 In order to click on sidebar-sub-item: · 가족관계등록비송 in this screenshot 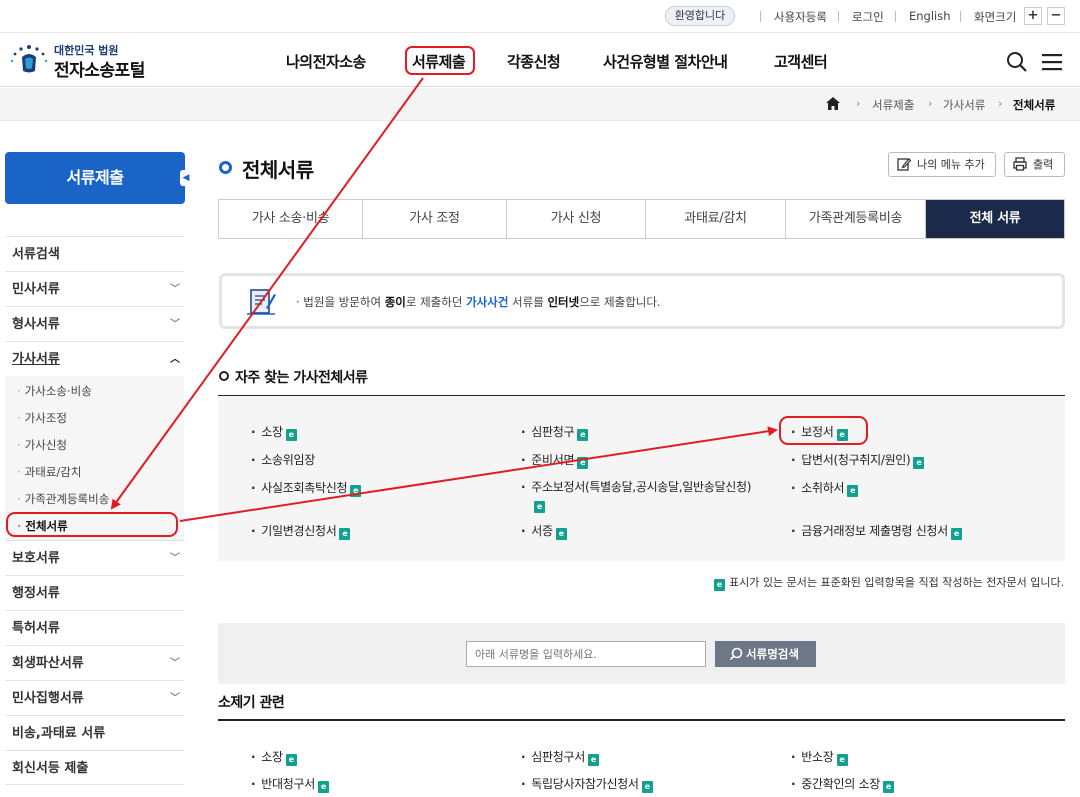, I will do `click(63, 499)`.